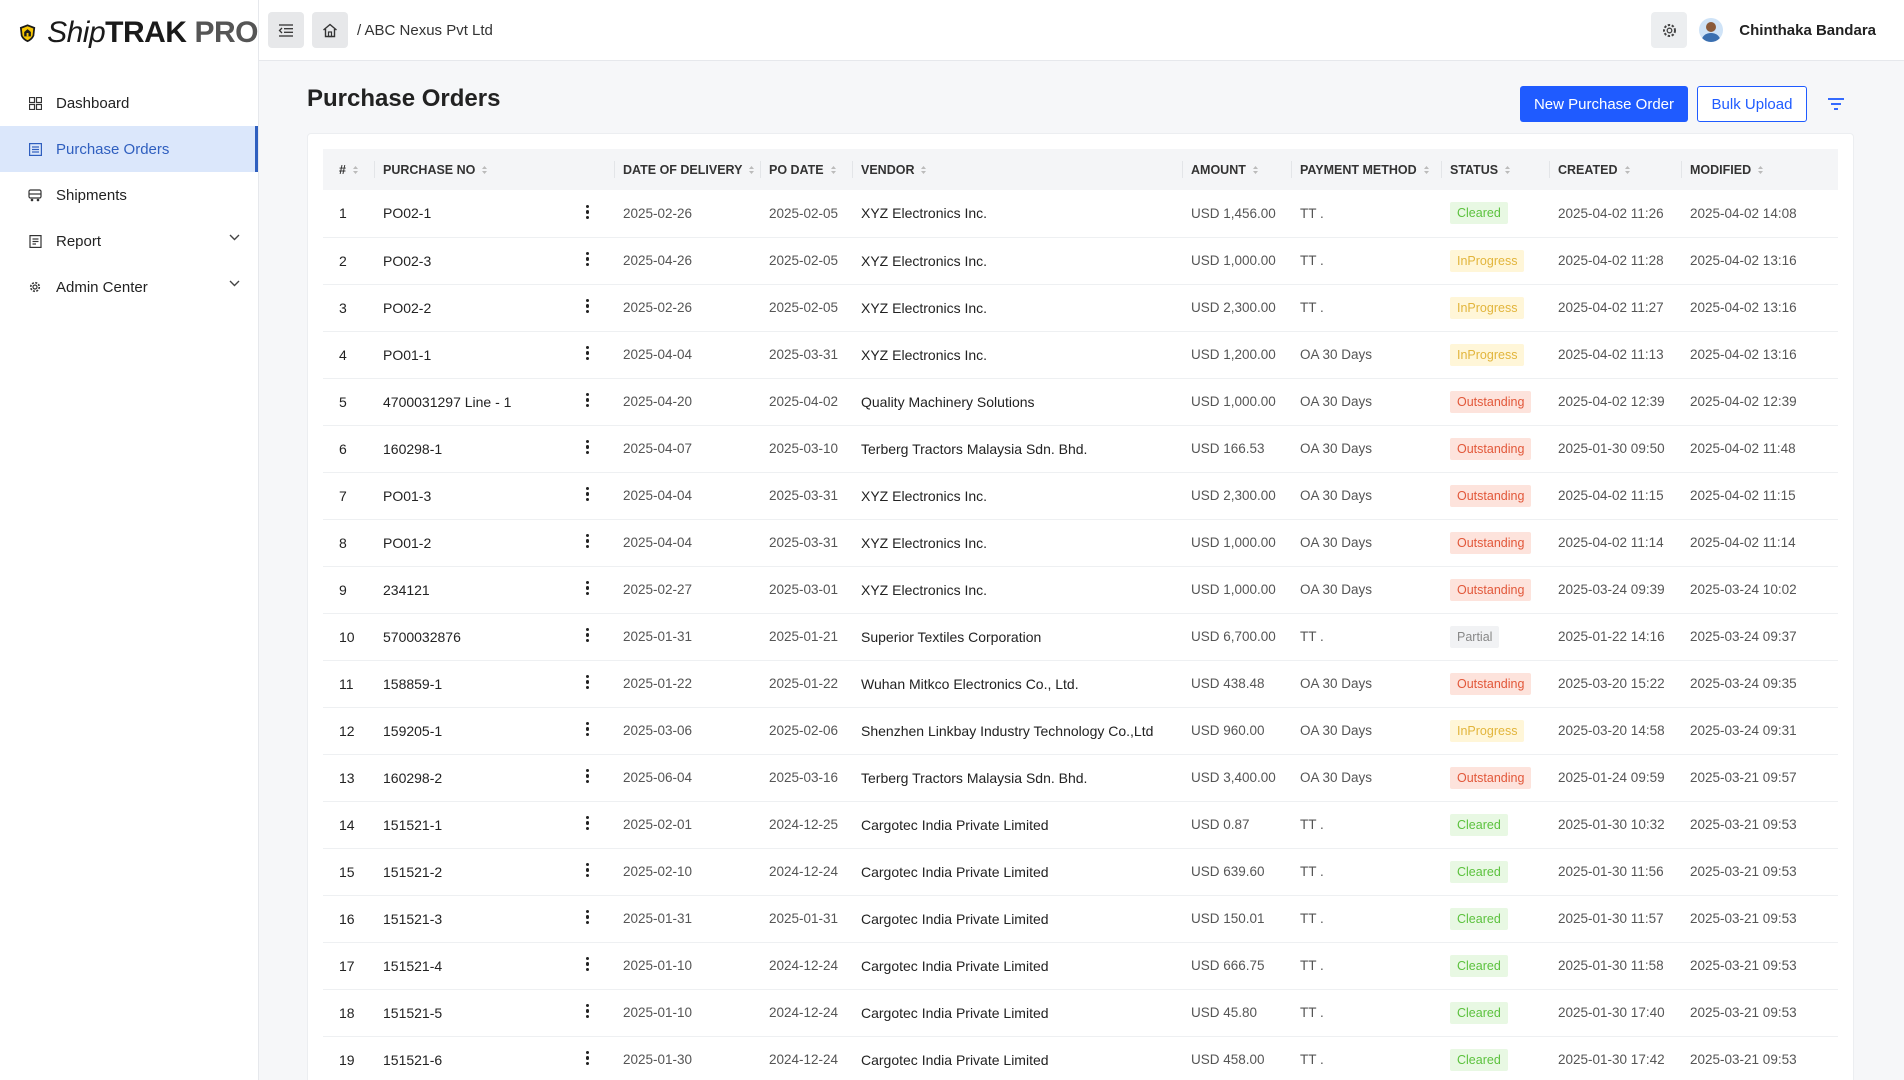 The width and height of the screenshot is (1904, 1080). Describe the element at coordinates (467, 918) in the screenshot. I see `purchase-no-cell: 151521-3` at that location.